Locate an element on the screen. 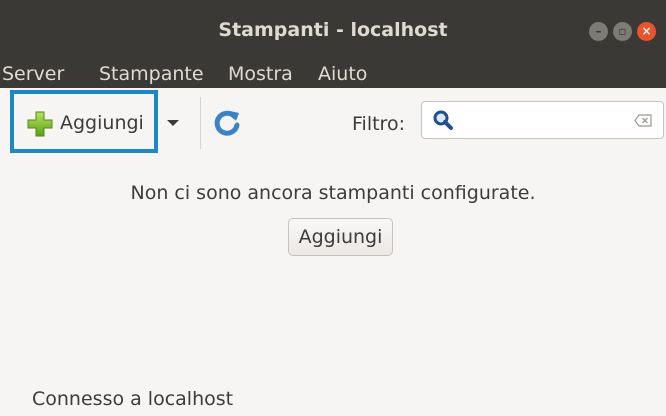 Image resolution: width=666 pixels, height=416 pixels. minimize-icon: – is located at coordinates (598, 31).